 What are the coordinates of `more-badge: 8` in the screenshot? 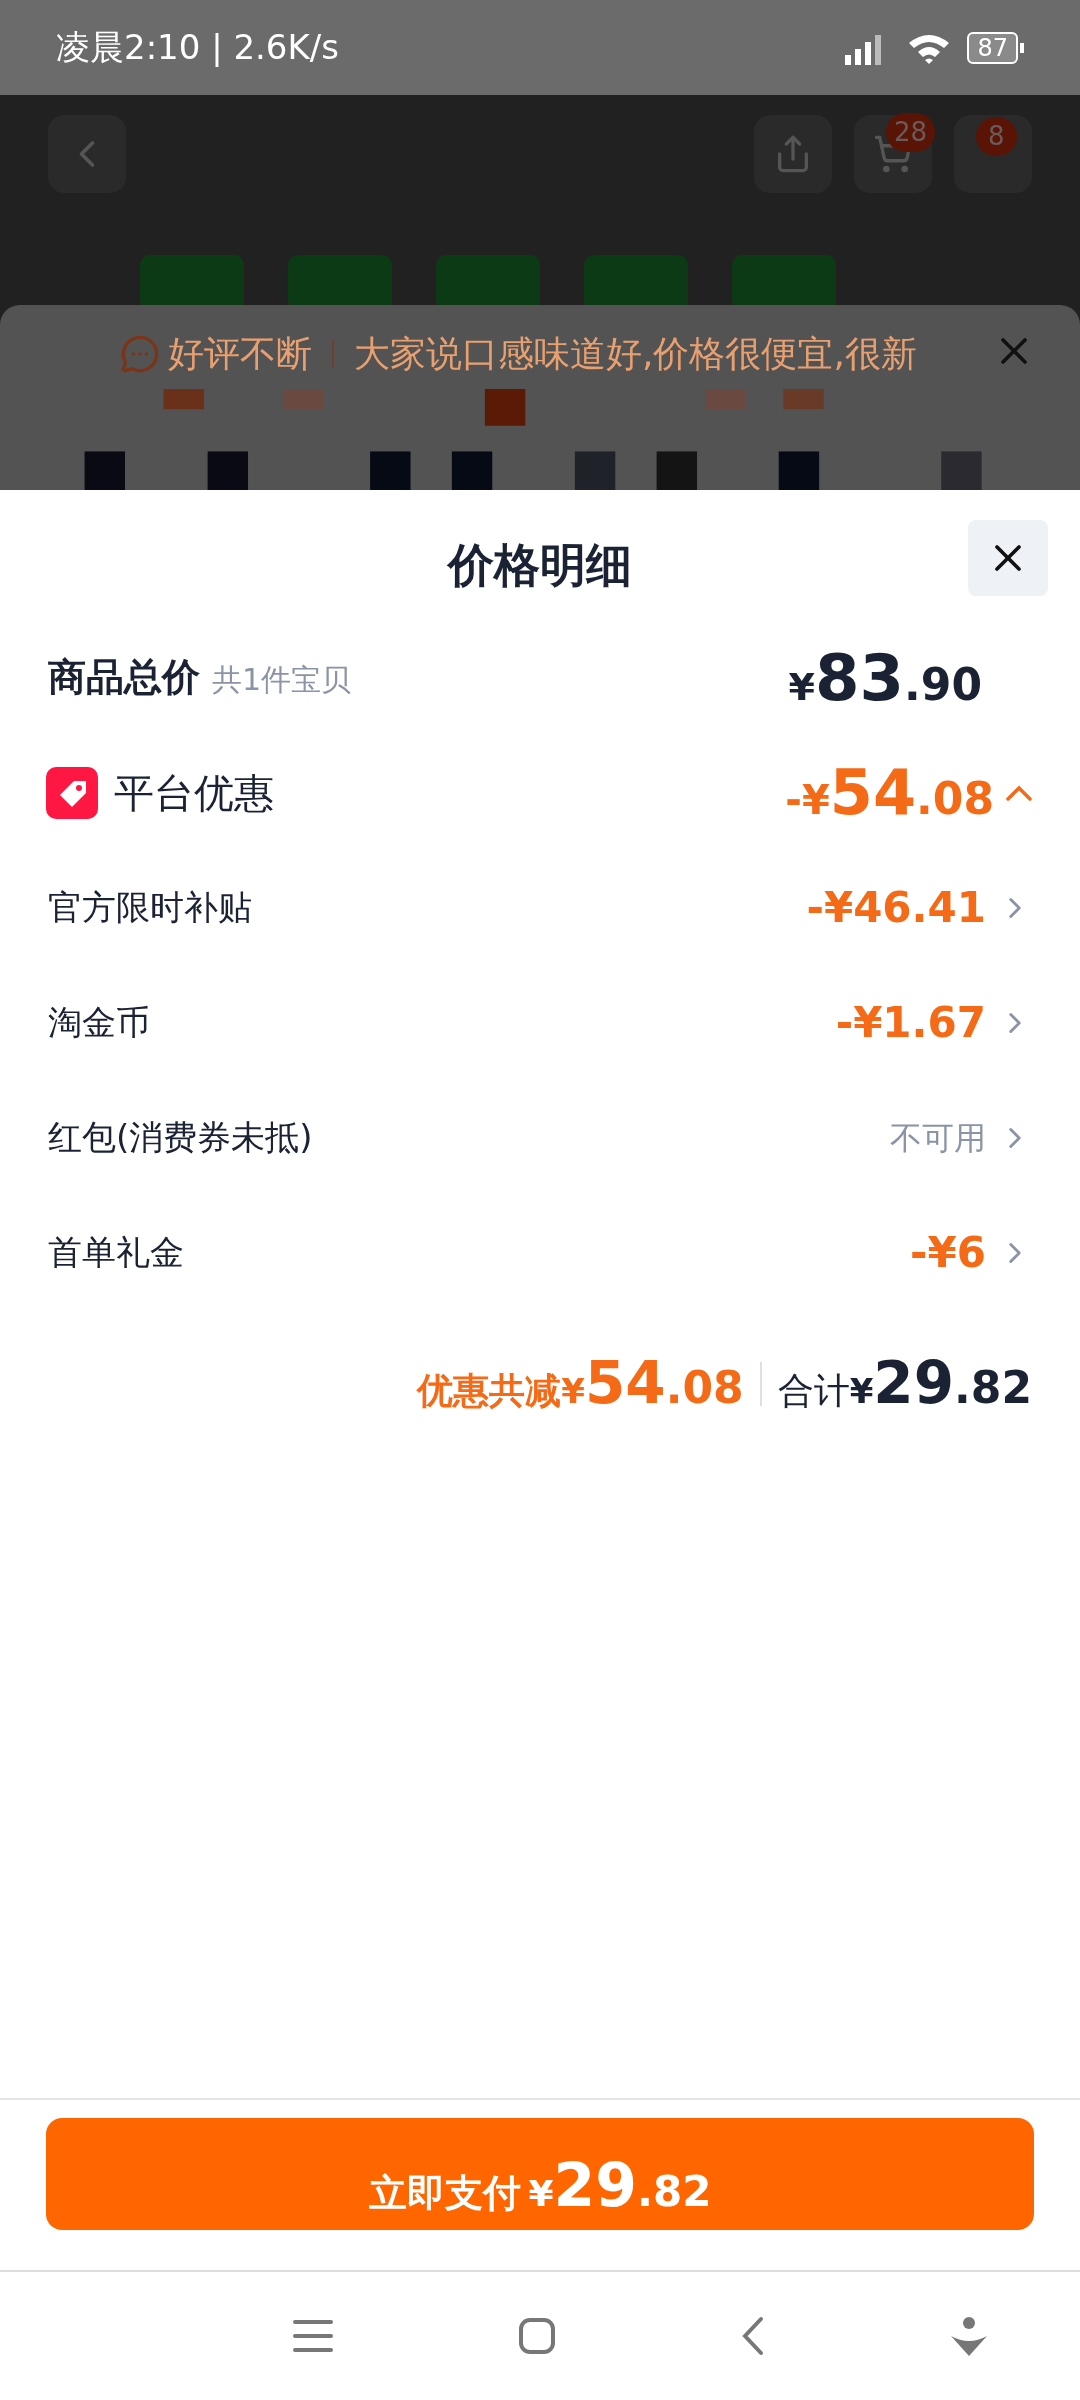 It's located at (996, 136).